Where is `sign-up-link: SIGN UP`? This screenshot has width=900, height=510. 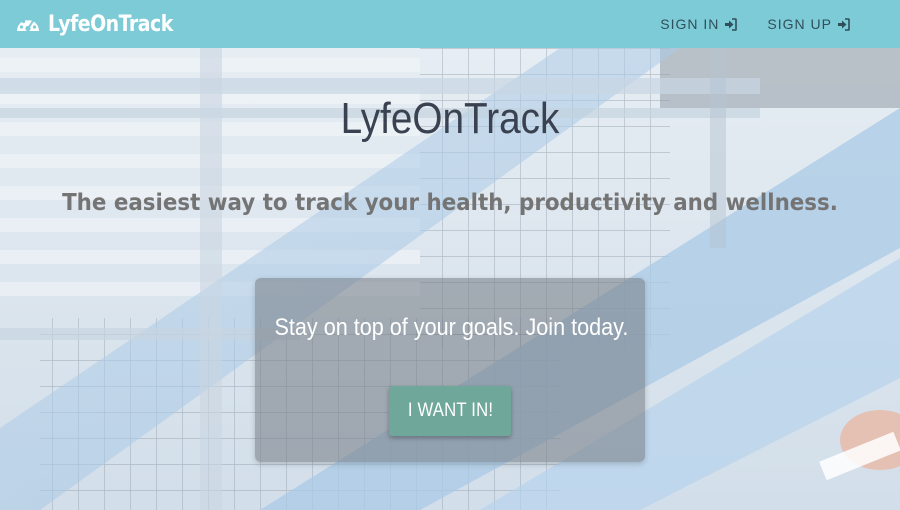
sign-up-link: SIGN UP is located at coordinates (808, 24).